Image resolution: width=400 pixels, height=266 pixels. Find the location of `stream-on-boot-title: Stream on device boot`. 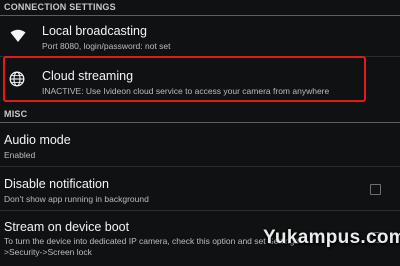

stream-on-boot-title: Stream on device boot is located at coordinates (67, 227).